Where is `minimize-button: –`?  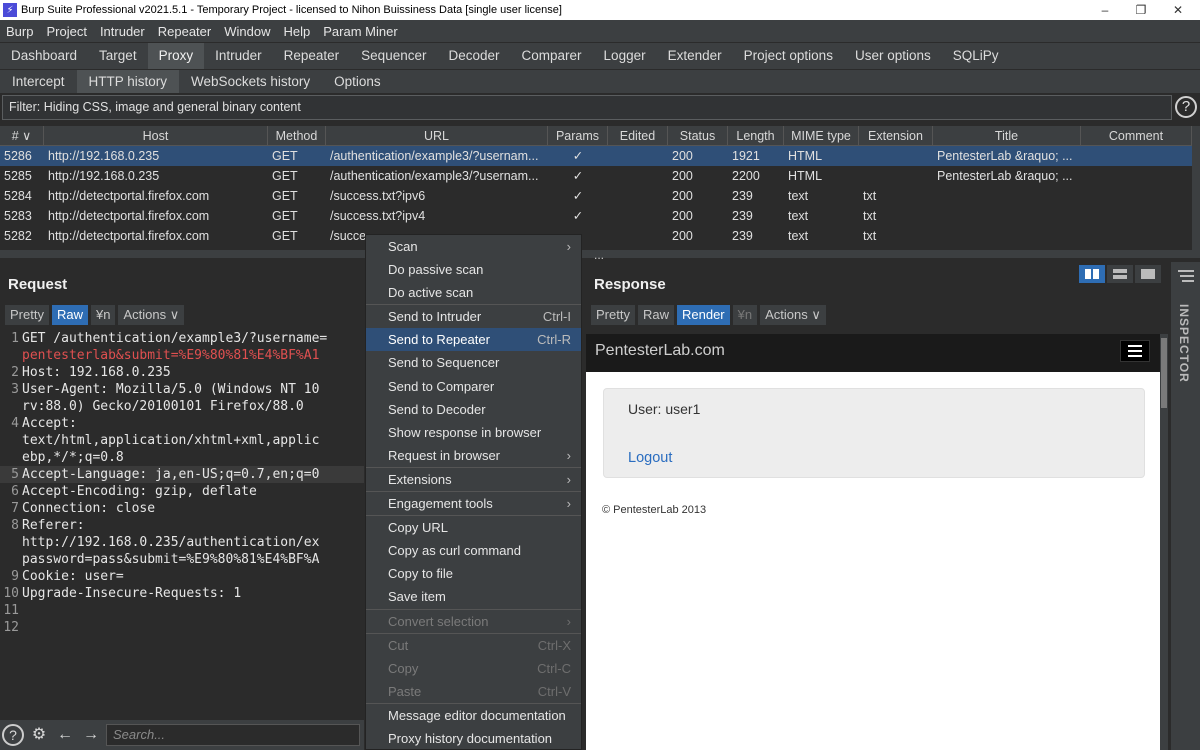 minimize-button: – is located at coordinates (1105, 10).